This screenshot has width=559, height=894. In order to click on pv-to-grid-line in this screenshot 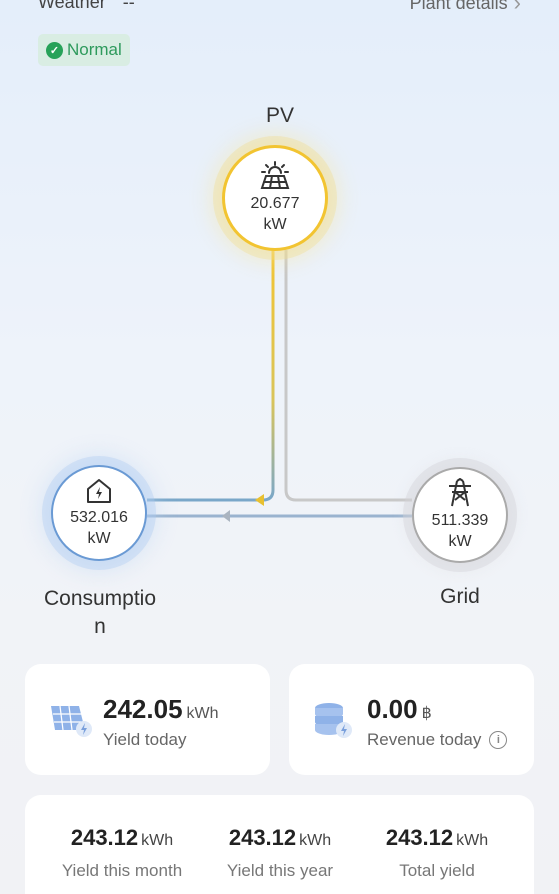, I will do `click(348, 376)`.